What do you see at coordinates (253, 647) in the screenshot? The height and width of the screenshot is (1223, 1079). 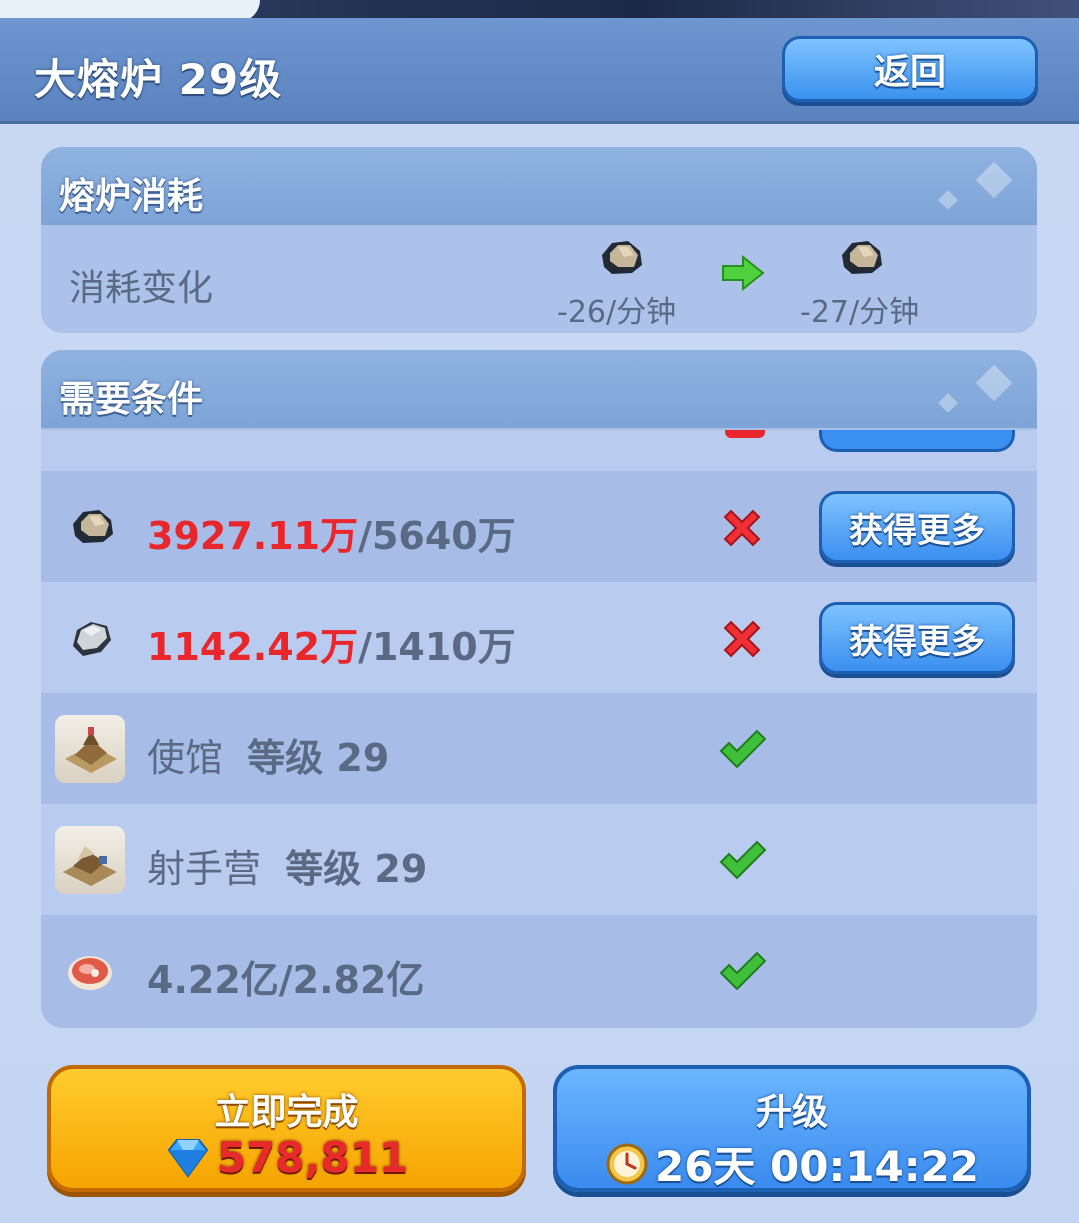 I see `stone-current: 1142.42万` at bounding box center [253, 647].